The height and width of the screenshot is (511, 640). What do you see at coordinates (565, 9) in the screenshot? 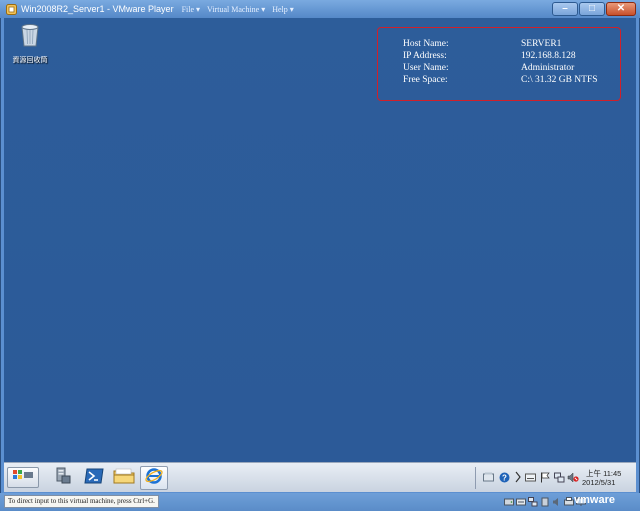
I see `minimize-button: –` at bounding box center [565, 9].